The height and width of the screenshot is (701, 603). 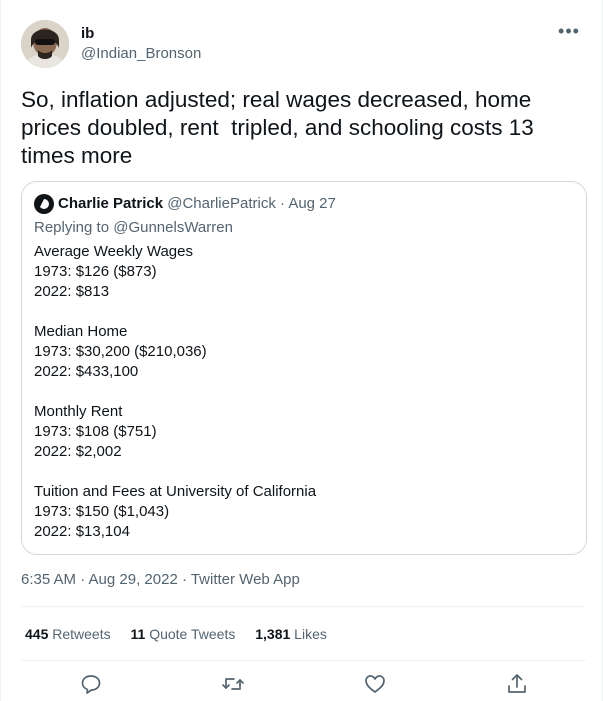 I want to click on tweet-header: ib @Indian_Bronson •••, so click(x=304, y=44).